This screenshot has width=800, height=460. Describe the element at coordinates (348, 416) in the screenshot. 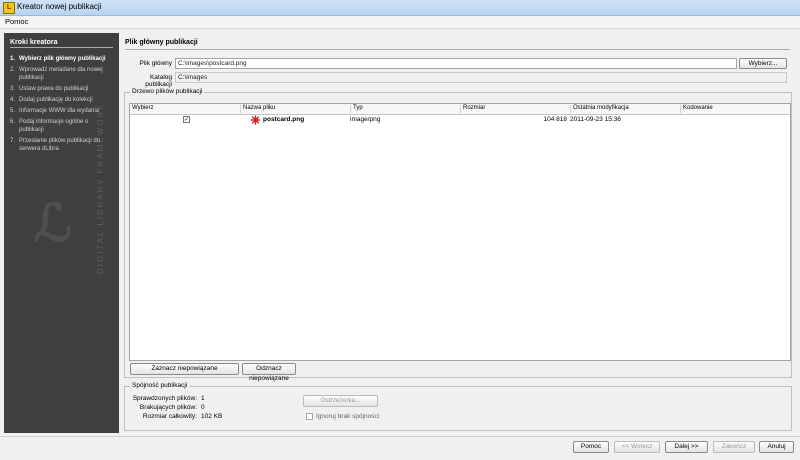

I see `ignore-consistency-label: Ignoruj brak spójności` at that location.